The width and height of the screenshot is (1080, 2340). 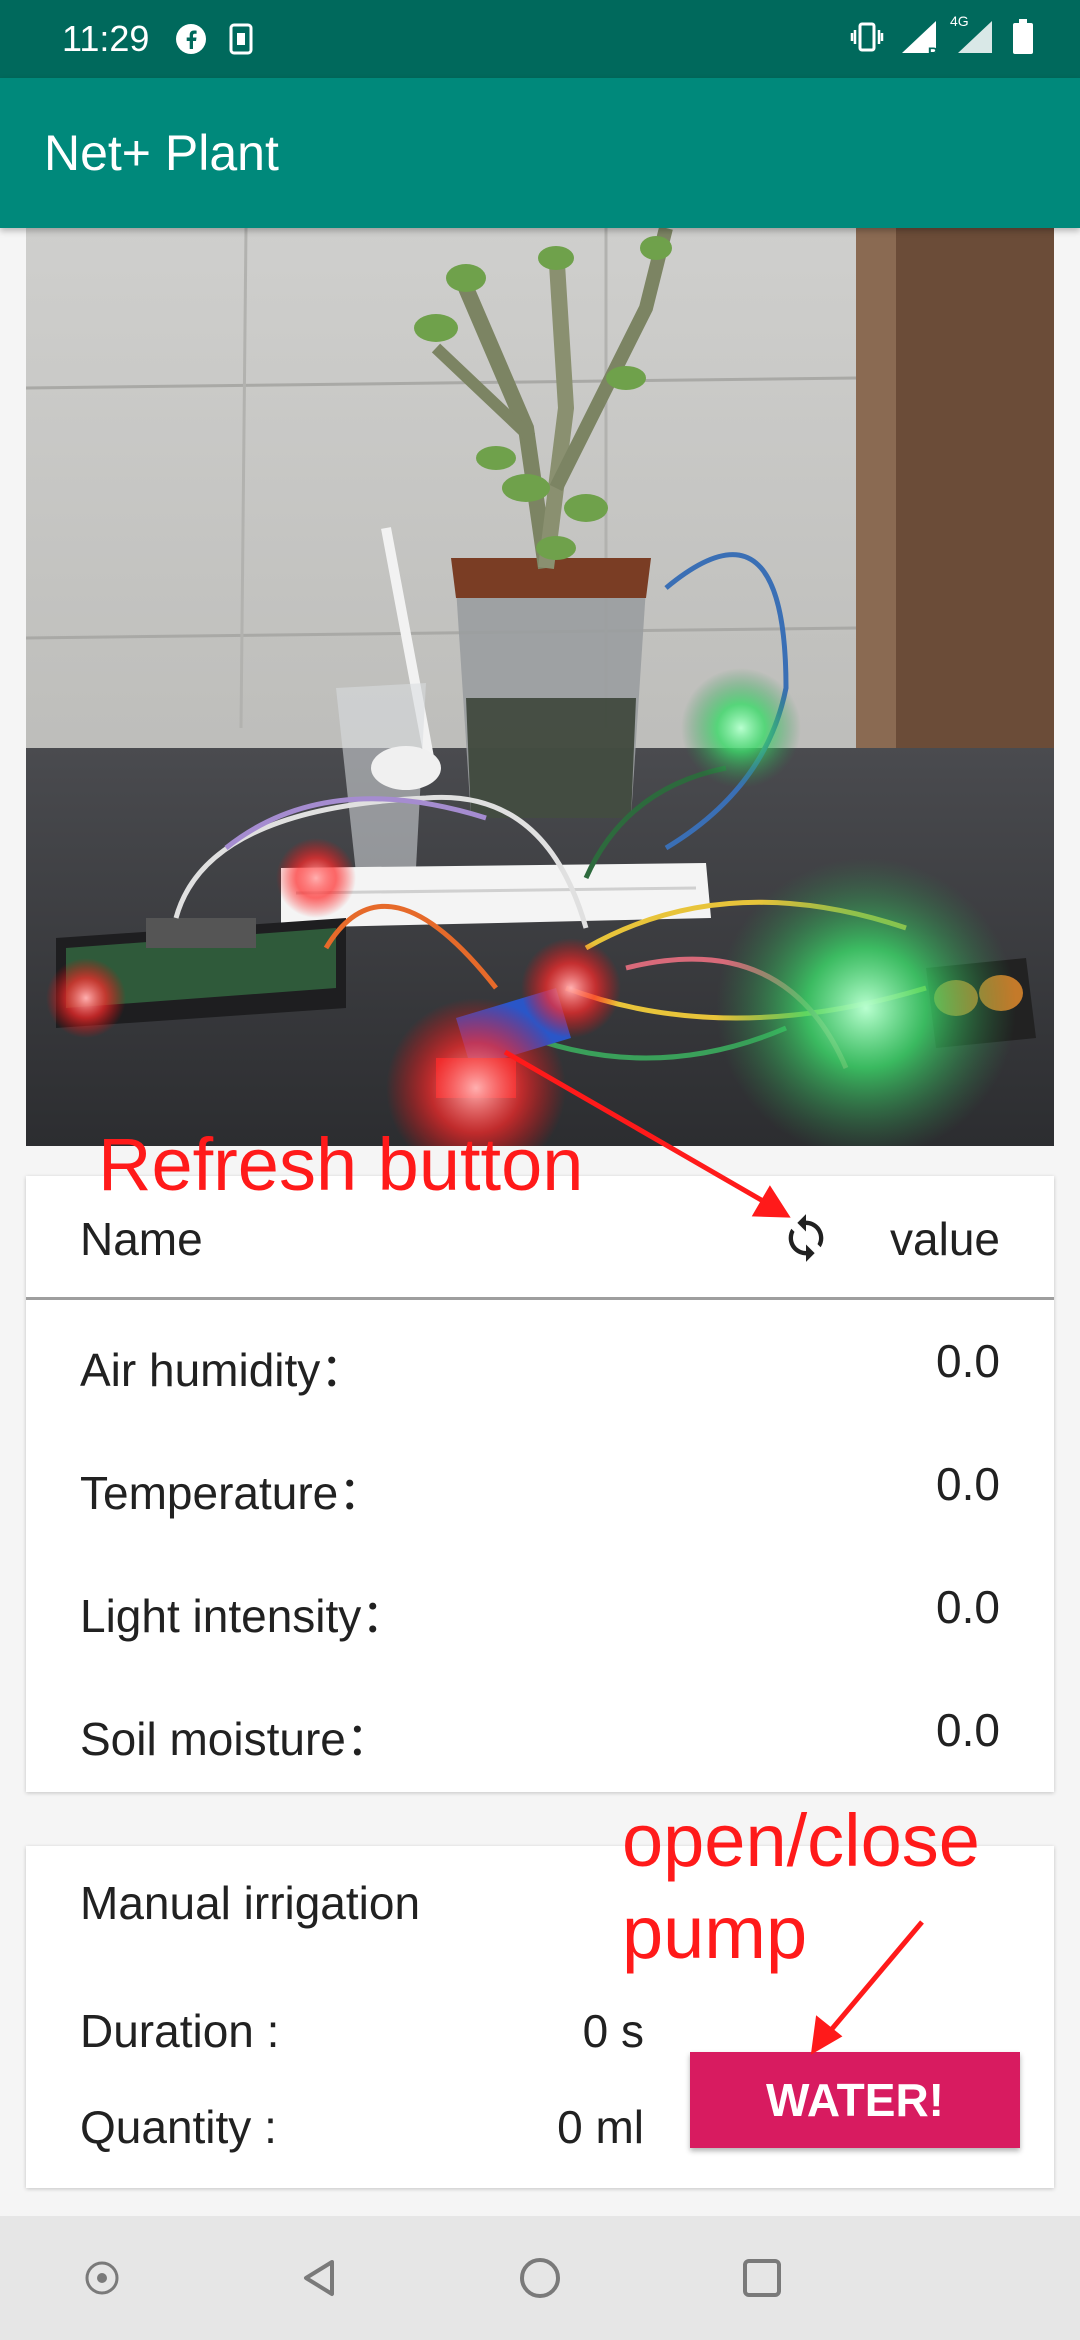 I want to click on home-button, so click(x=540, y=2278).